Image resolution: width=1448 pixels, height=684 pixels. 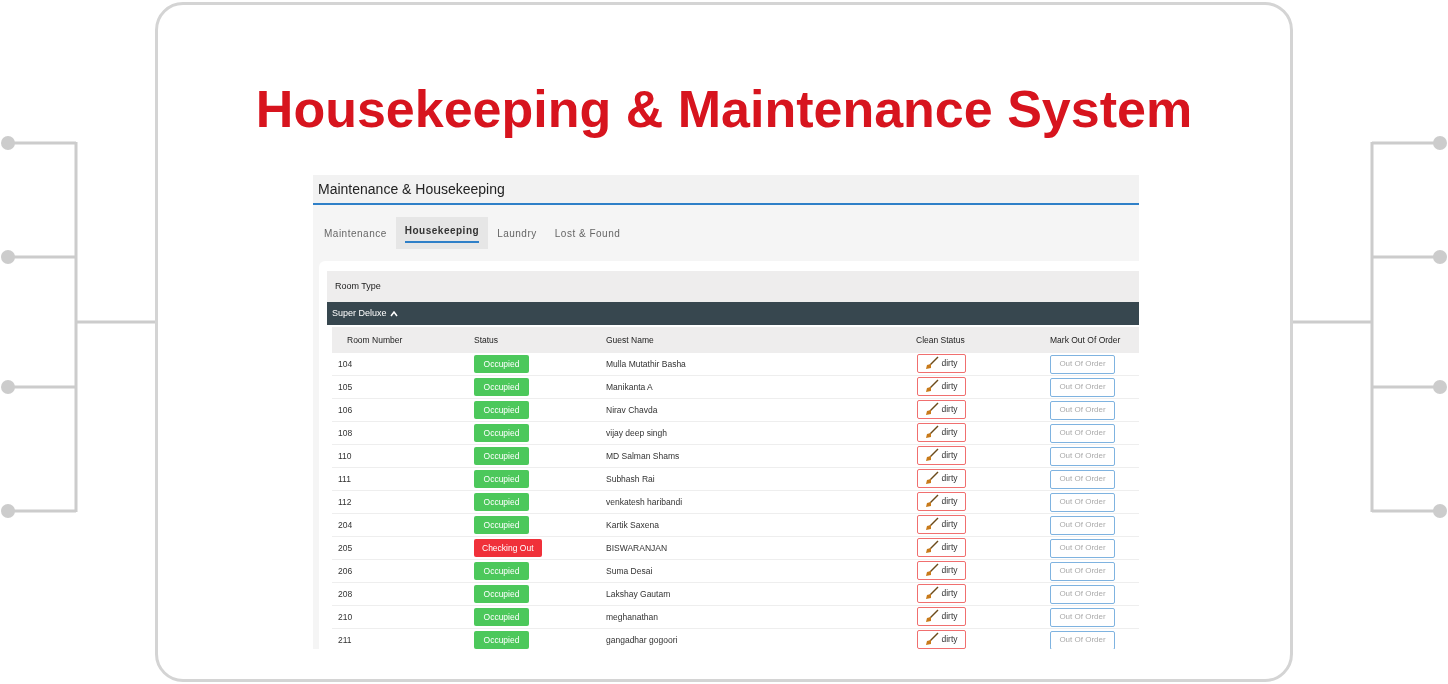 I want to click on column-header: Room Number, so click(x=375, y=340).